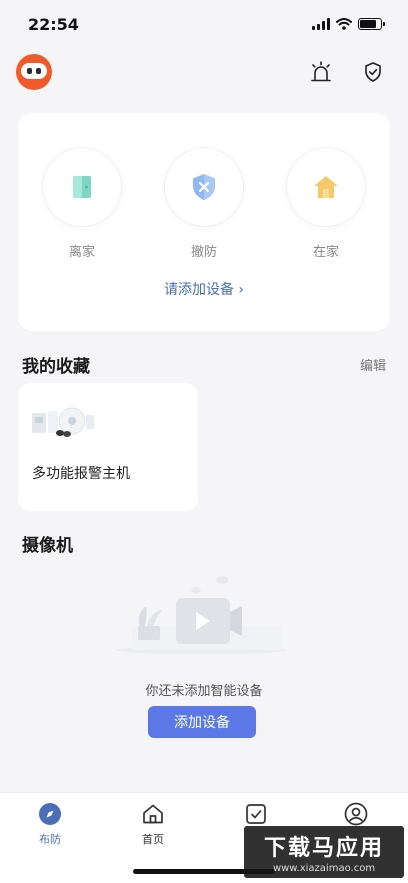  What do you see at coordinates (323, 848) in the screenshot?
I see `watermark-title: 下载马应用` at bounding box center [323, 848].